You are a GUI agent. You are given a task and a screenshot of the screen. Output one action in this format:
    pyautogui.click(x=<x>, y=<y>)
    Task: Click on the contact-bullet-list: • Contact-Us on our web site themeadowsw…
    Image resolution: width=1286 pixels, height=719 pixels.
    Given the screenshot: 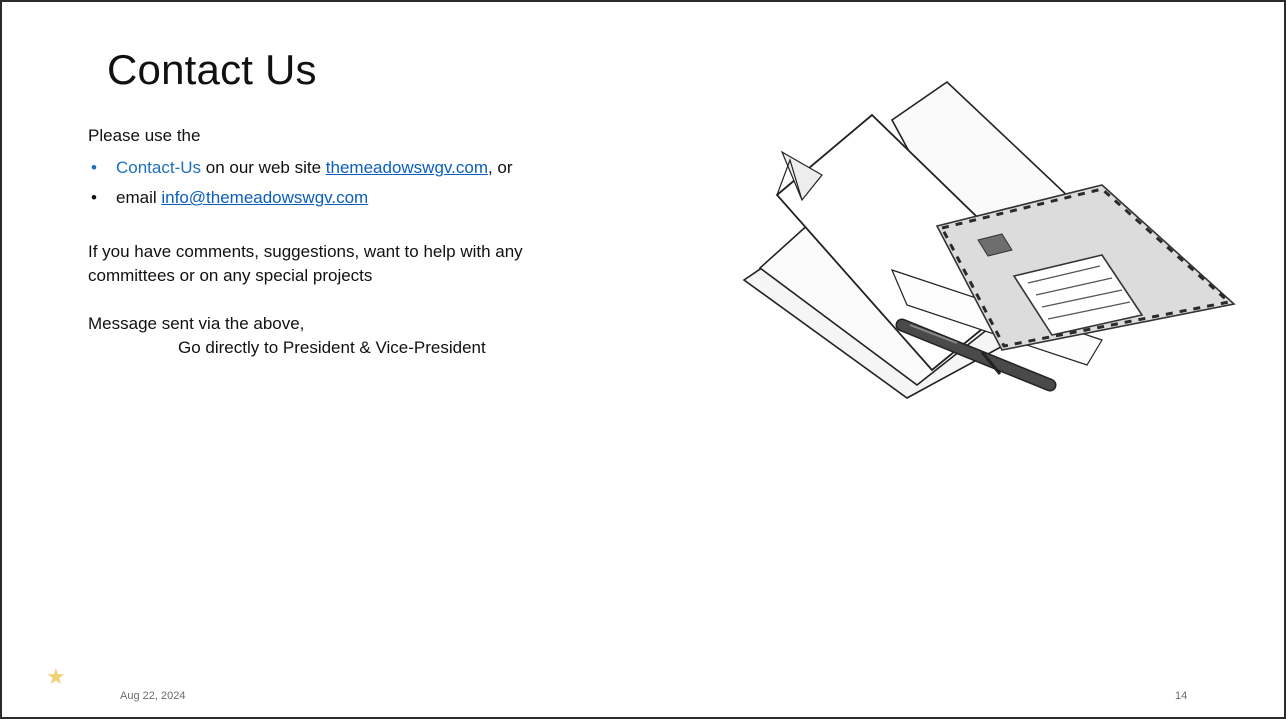 What is the action you would take?
    pyautogui.click(x=398, y=183)
    